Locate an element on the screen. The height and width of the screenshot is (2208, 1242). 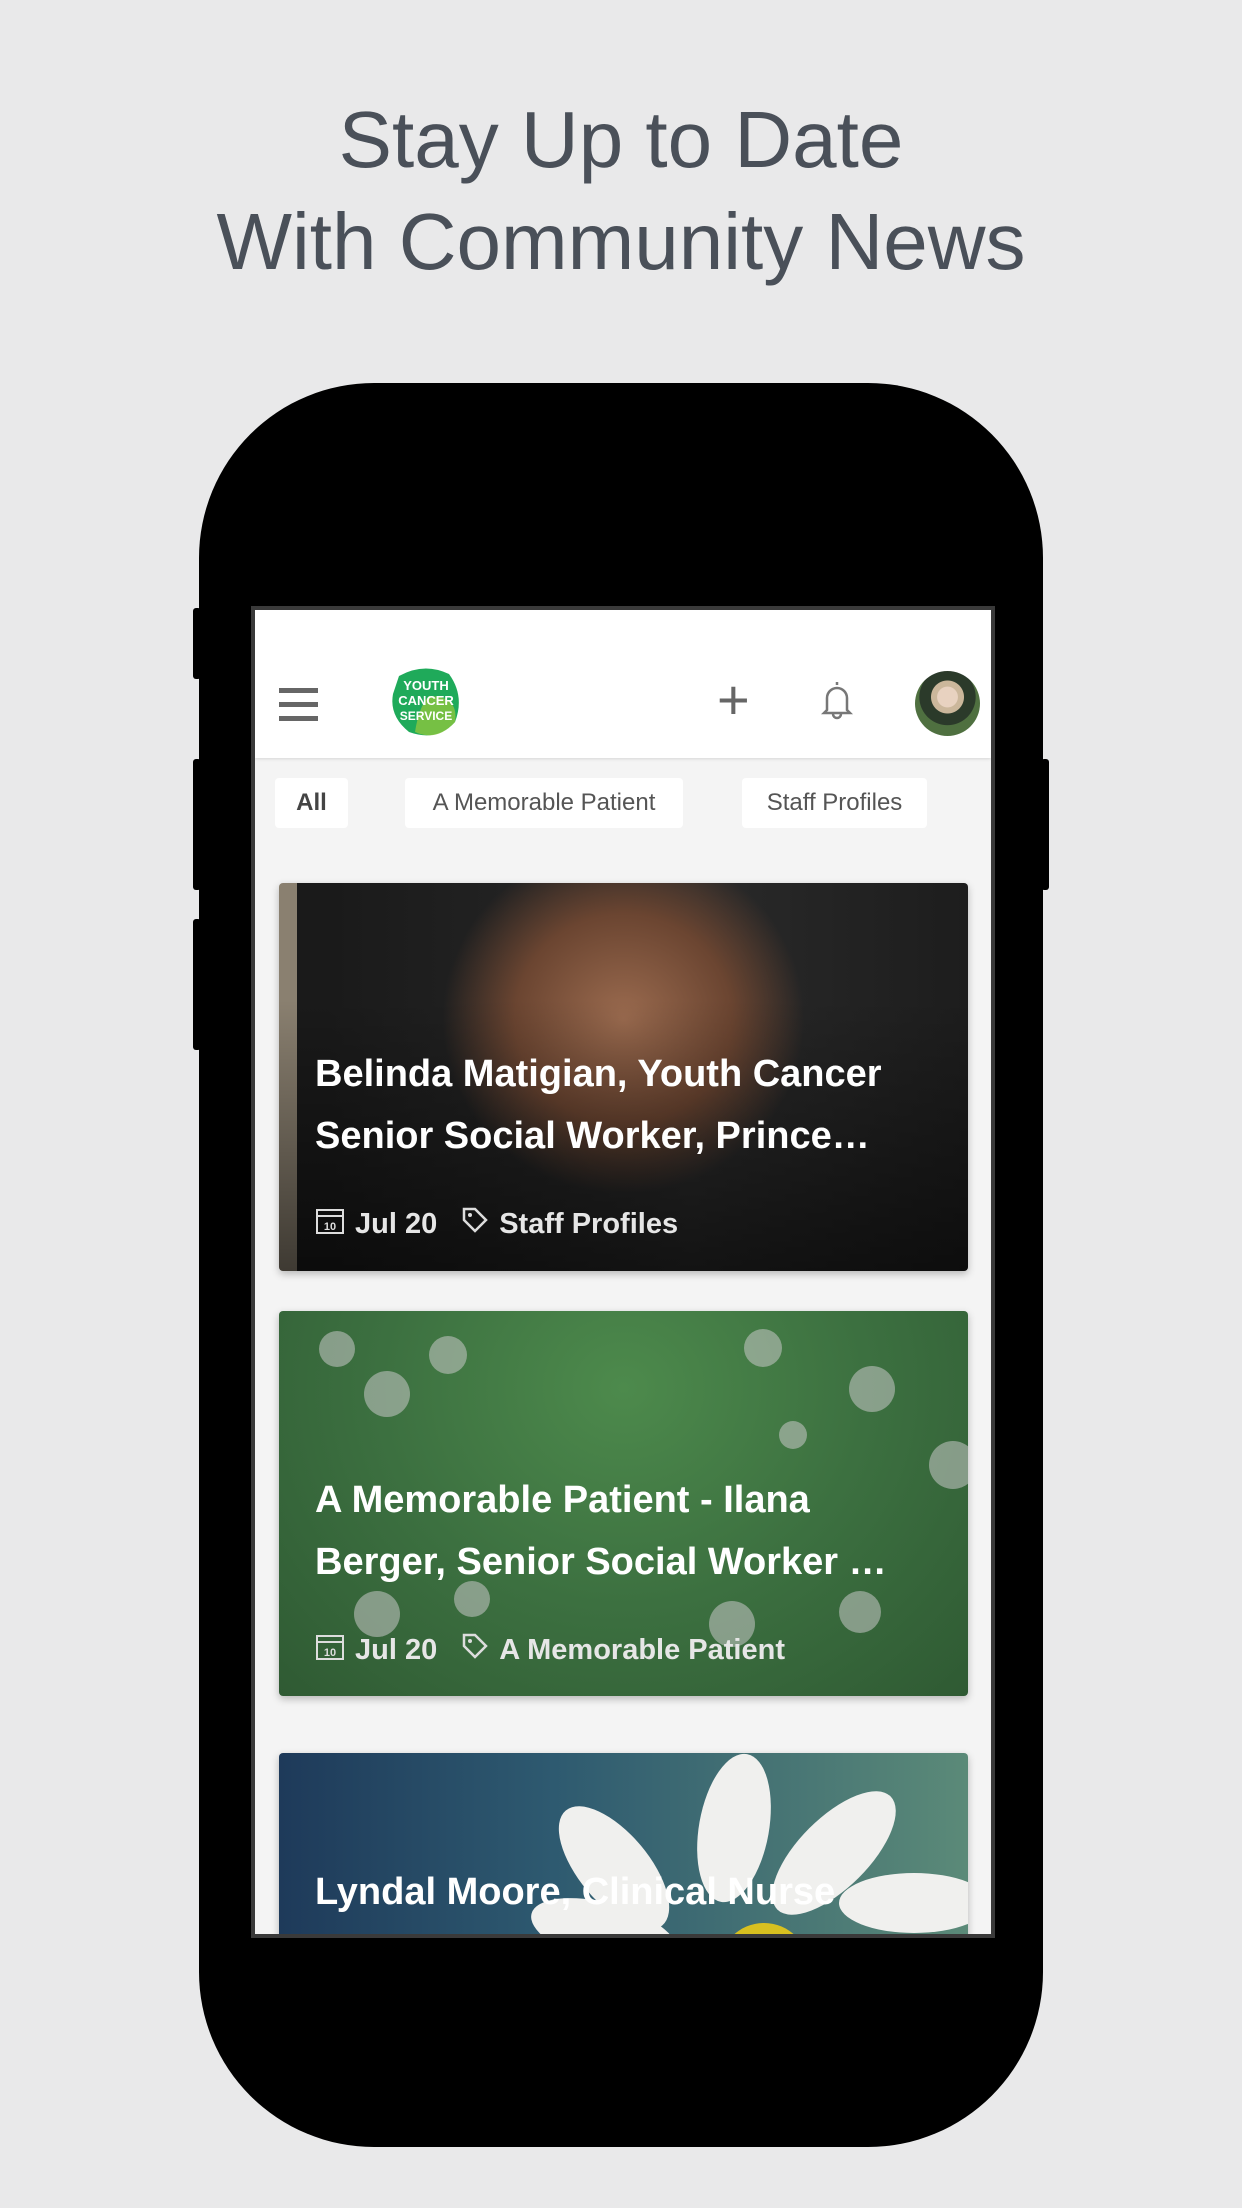
youth-cancer-service-logo: YOUTH CANCER SERVICE is located at coordinates (426, 702).